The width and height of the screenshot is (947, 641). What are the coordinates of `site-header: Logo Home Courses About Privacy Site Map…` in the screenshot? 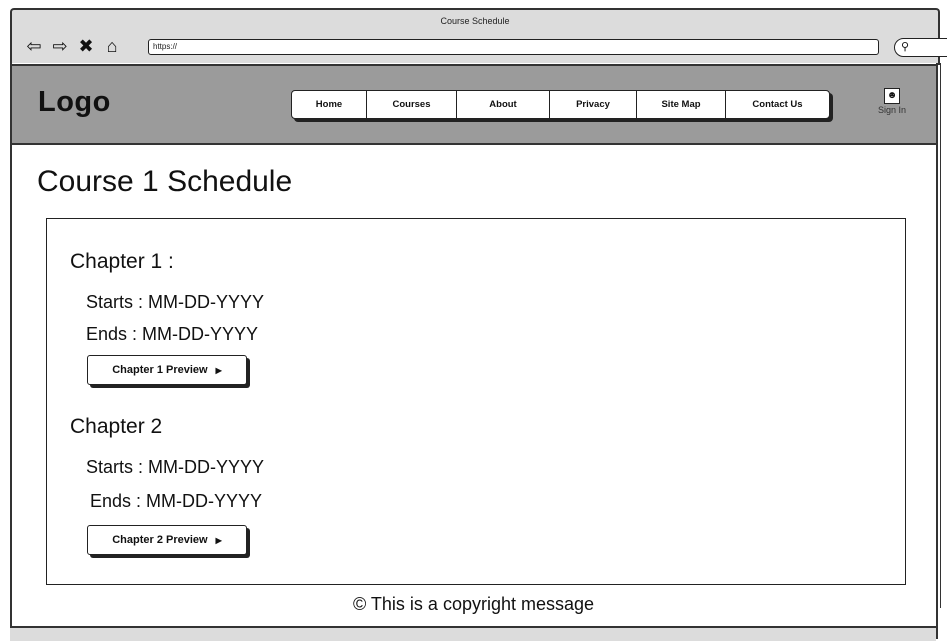 It's located at (474, 104).